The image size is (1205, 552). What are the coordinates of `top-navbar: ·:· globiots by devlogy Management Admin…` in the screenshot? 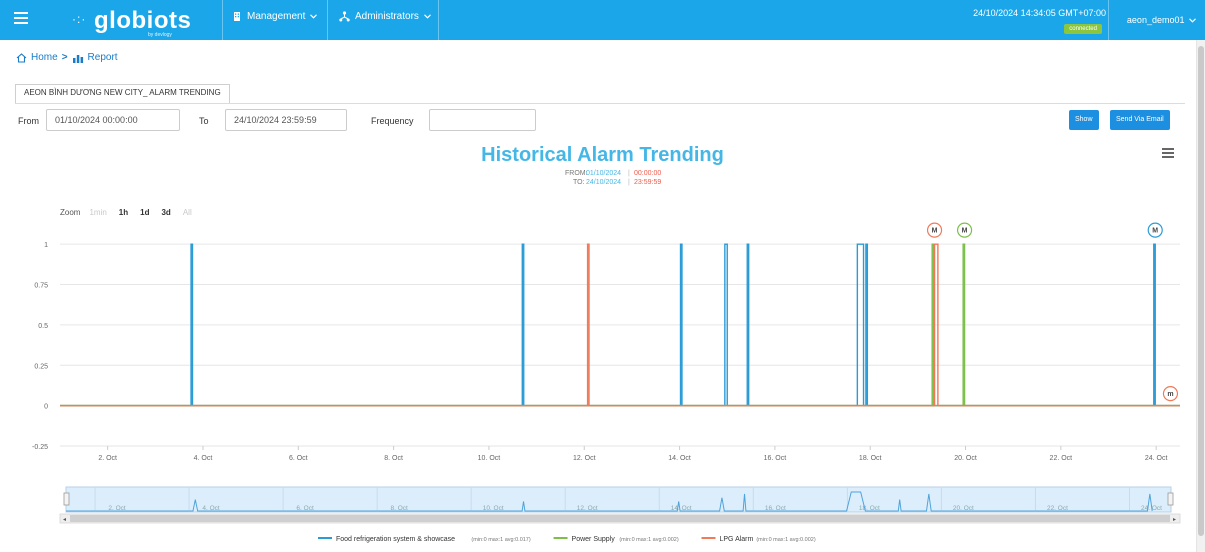 It's located at (602, 20).